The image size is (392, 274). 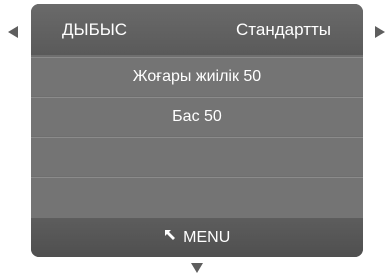 I want to click on menu-title: ДЫБЫС, so click(x=95, y=29).